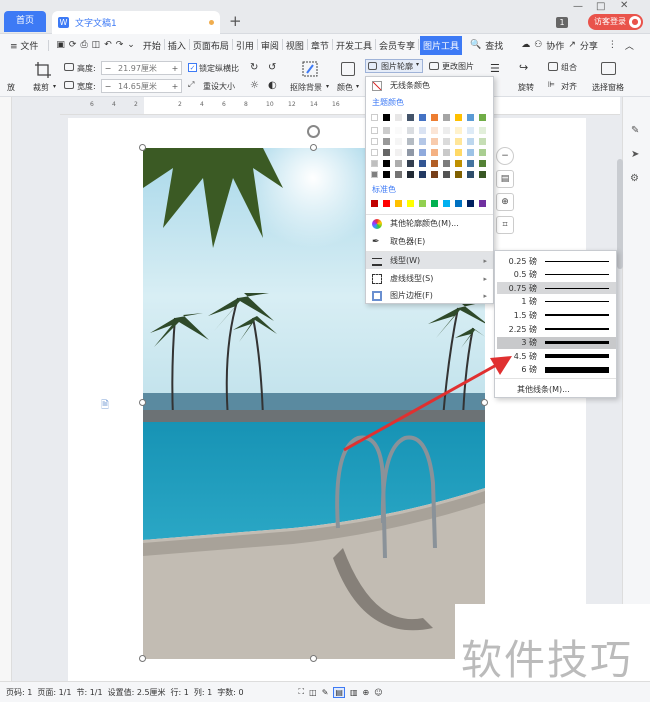  I want to click on tab-menu-item: 开始, so click(152, 45).